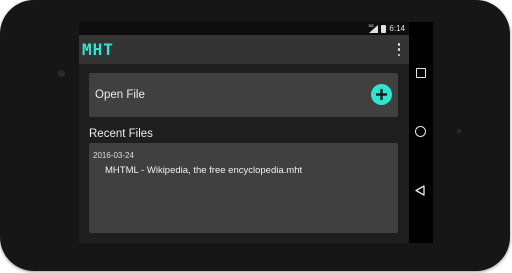  I want to click on app-title: MHT, so click(98, 49).